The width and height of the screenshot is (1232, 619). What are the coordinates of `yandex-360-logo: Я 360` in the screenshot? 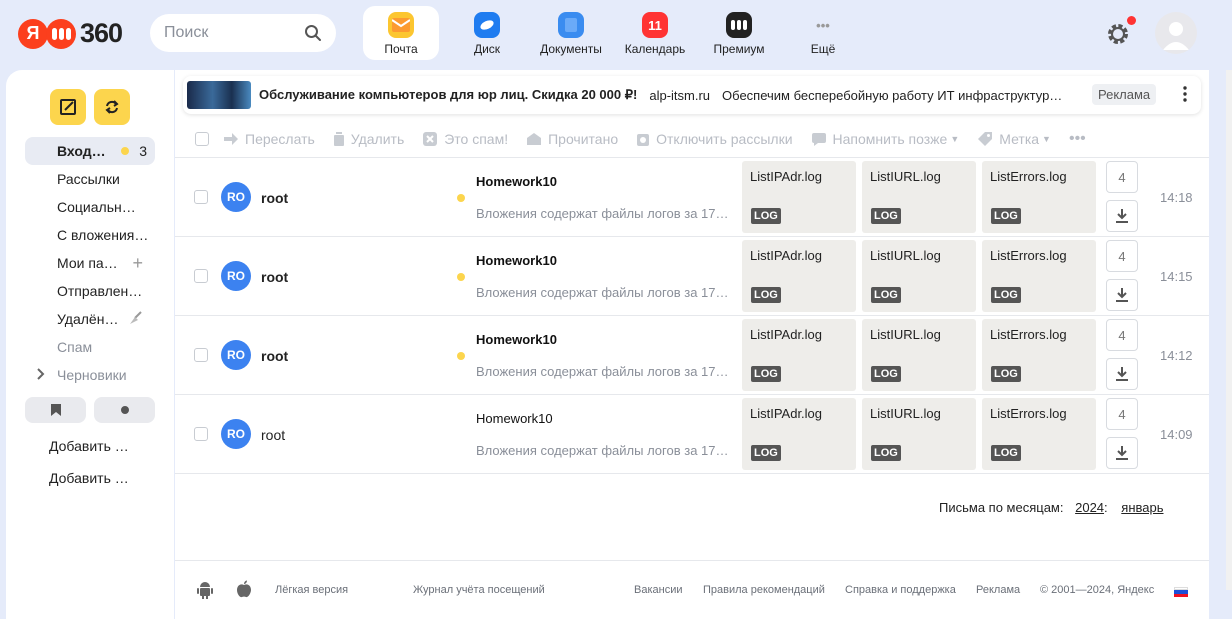 It's located at (70, 33).